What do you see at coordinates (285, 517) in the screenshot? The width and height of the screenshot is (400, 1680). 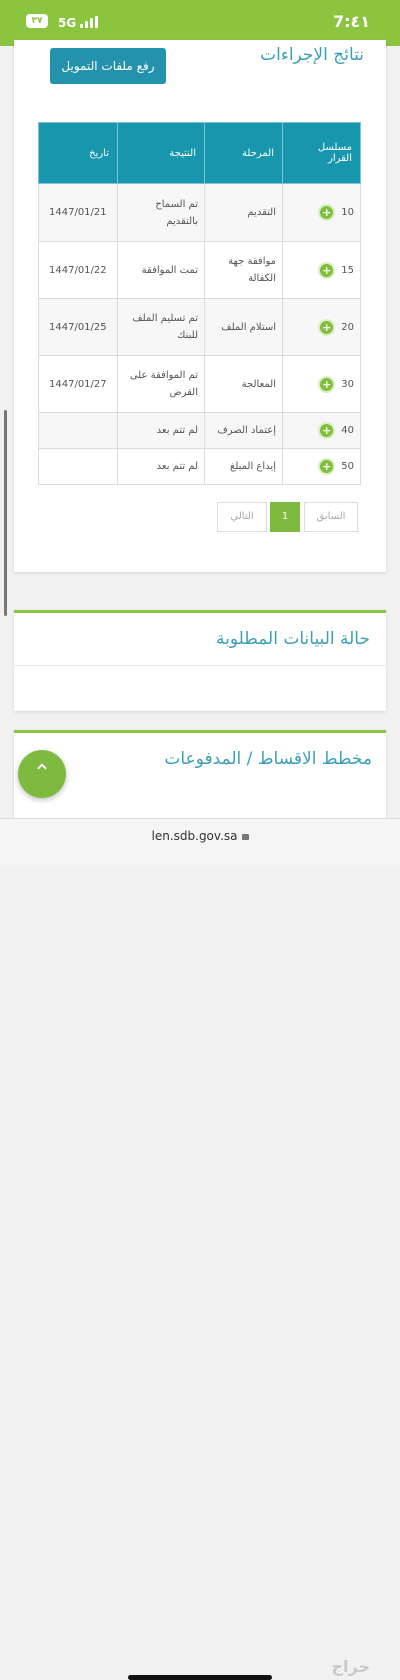 I see `pagination-page-1: 1` at bounding box center [285, 517].